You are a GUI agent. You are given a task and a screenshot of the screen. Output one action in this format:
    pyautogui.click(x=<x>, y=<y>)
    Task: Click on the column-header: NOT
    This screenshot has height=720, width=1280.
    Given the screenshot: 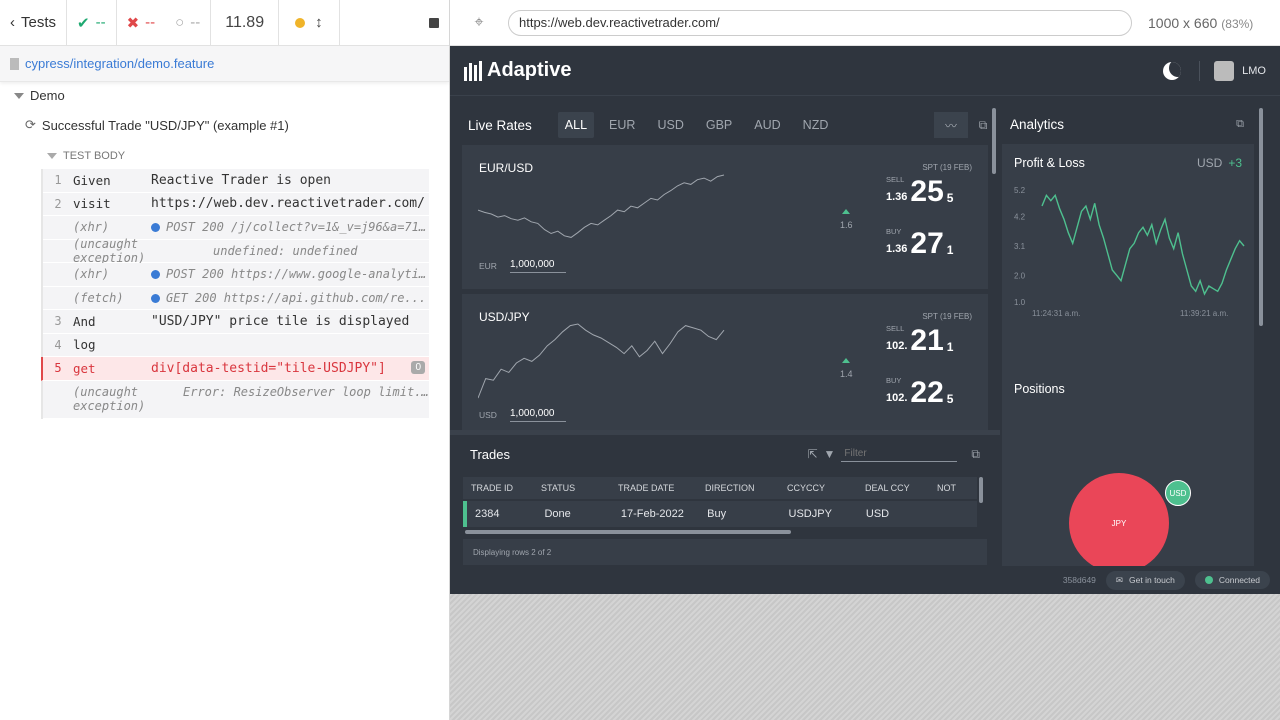 What is the action you would take?
    pyautogui.click(x=953, y=488)
    